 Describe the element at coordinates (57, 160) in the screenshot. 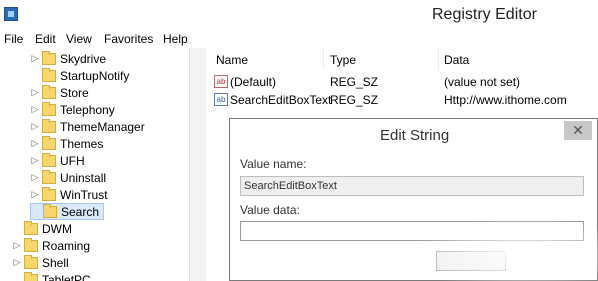

I see `tree-item-ufh: ▷ UFH` at that location.